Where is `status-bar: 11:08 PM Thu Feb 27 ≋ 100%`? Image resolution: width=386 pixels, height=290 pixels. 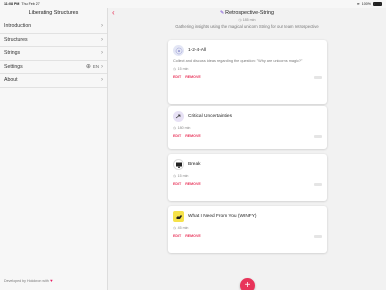
status-bar: 11:08 PM Thu Feb 27 ≋ 100% is located at coordinates (193, 4).